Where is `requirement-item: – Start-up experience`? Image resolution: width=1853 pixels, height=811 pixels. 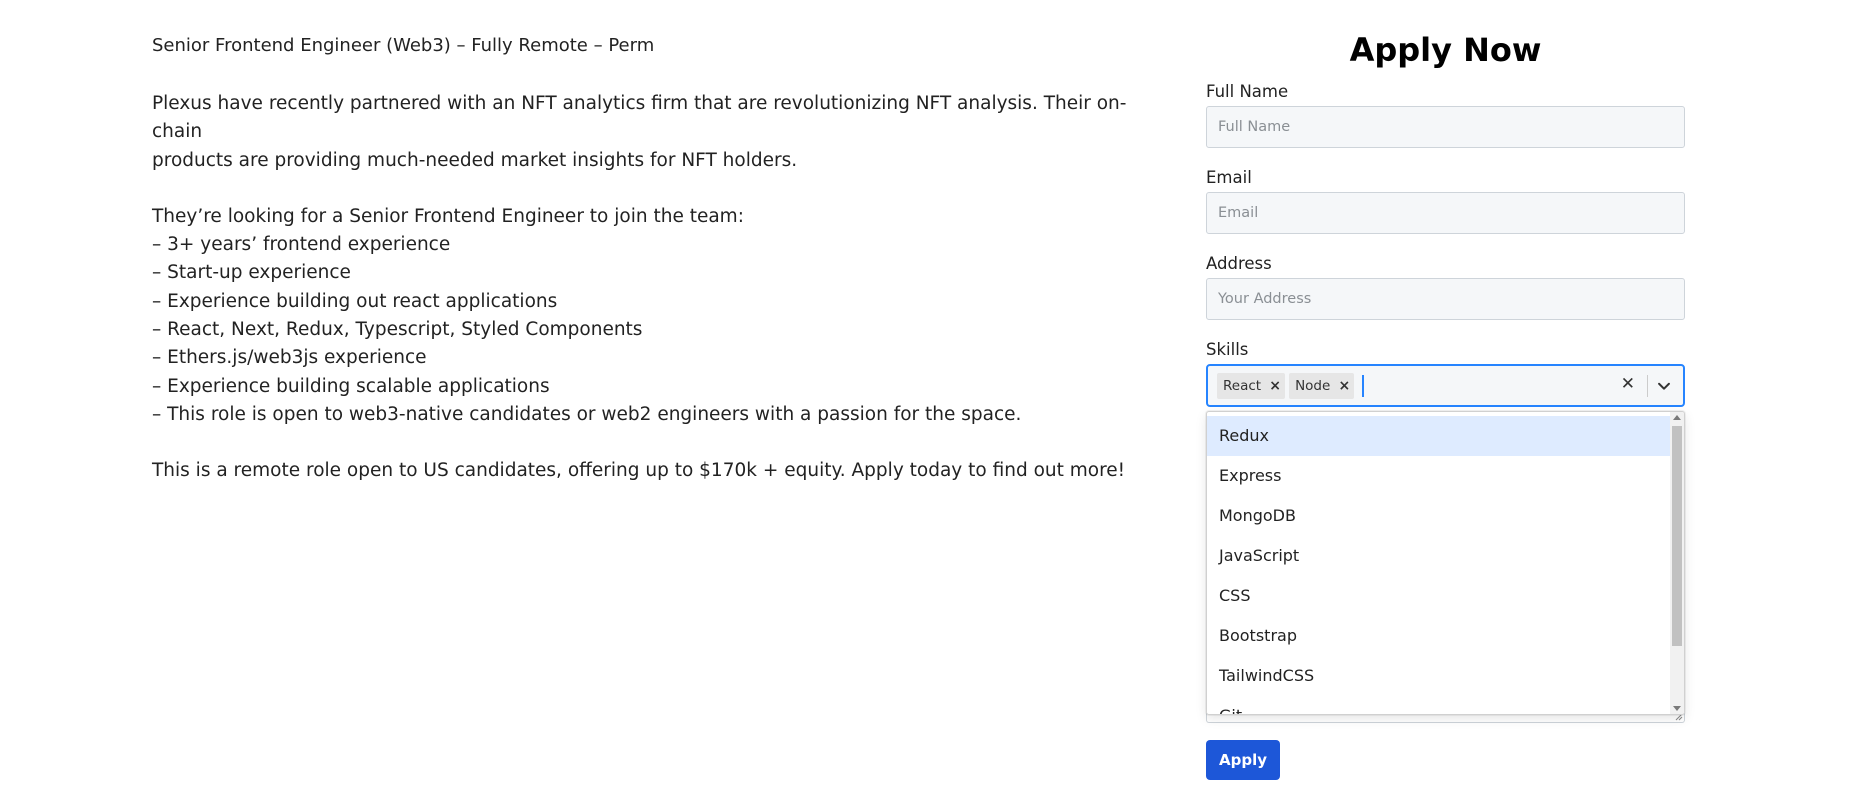 requirement-item: – Start-up experience is located at coordinates (251, 273).